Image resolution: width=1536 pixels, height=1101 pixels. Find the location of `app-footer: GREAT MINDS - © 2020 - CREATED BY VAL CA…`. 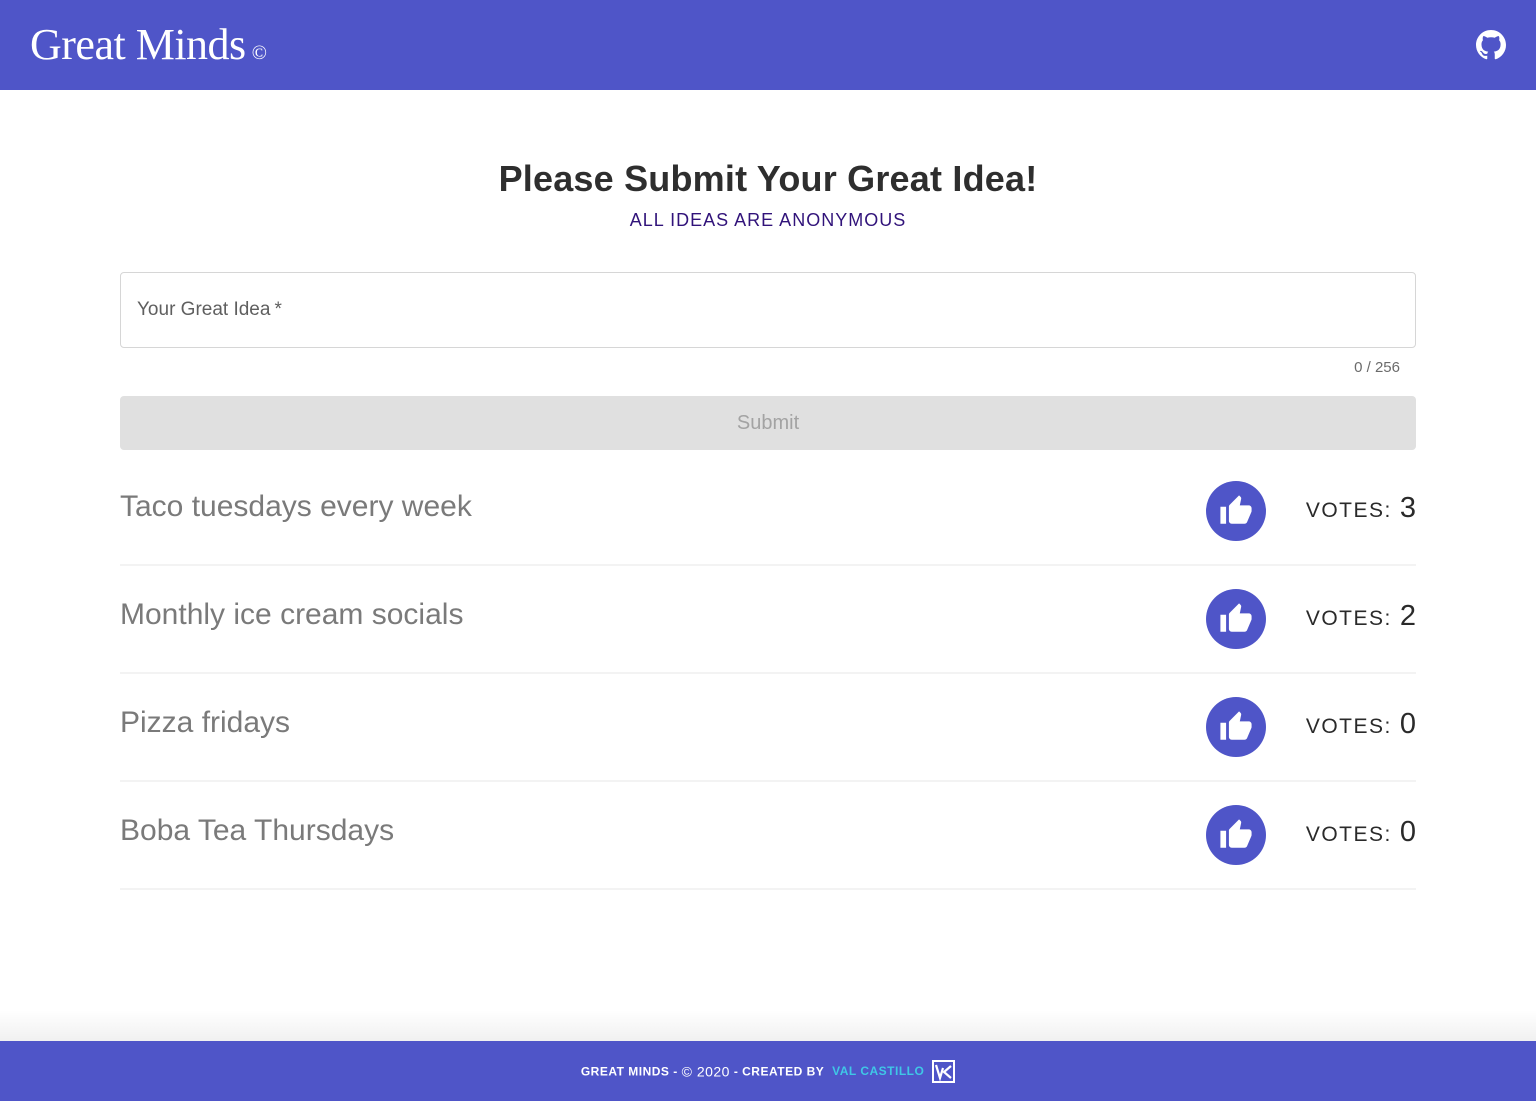

app-footer: GREAT MINDS - © 2020 - CREATED BY VAL CA… is located at coordinates (768, 1071).